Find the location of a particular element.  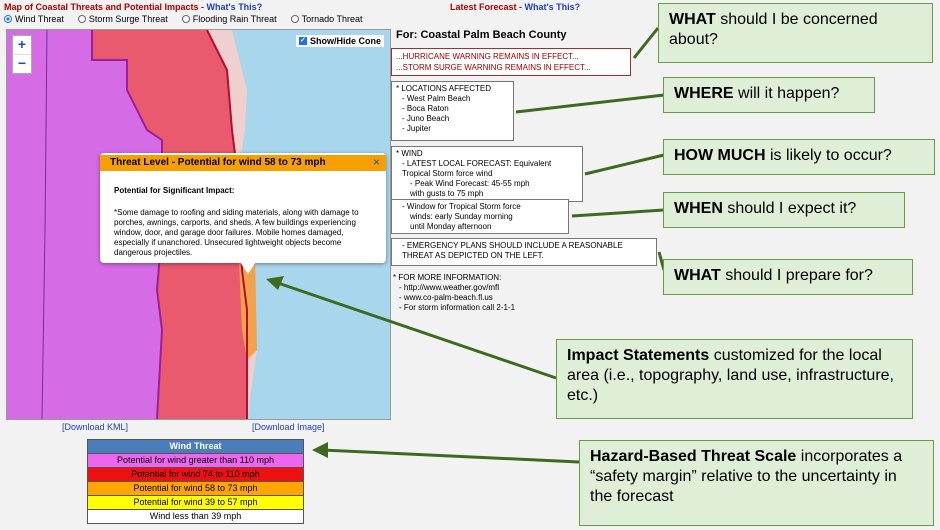

arrowhead-hazard is located at coordinates (320, 450).